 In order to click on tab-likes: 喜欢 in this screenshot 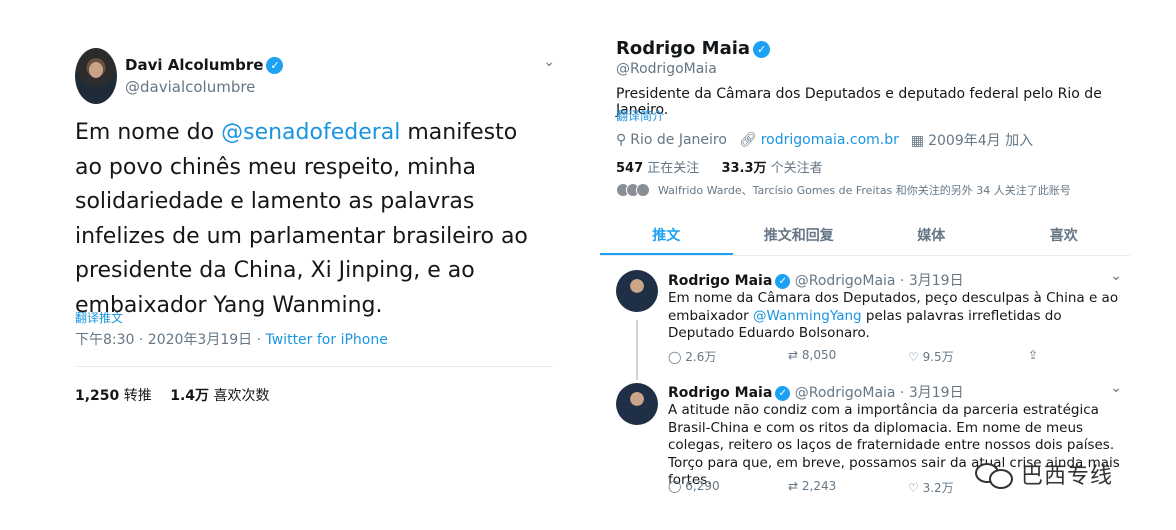, I will do `click(1064, 235)`.